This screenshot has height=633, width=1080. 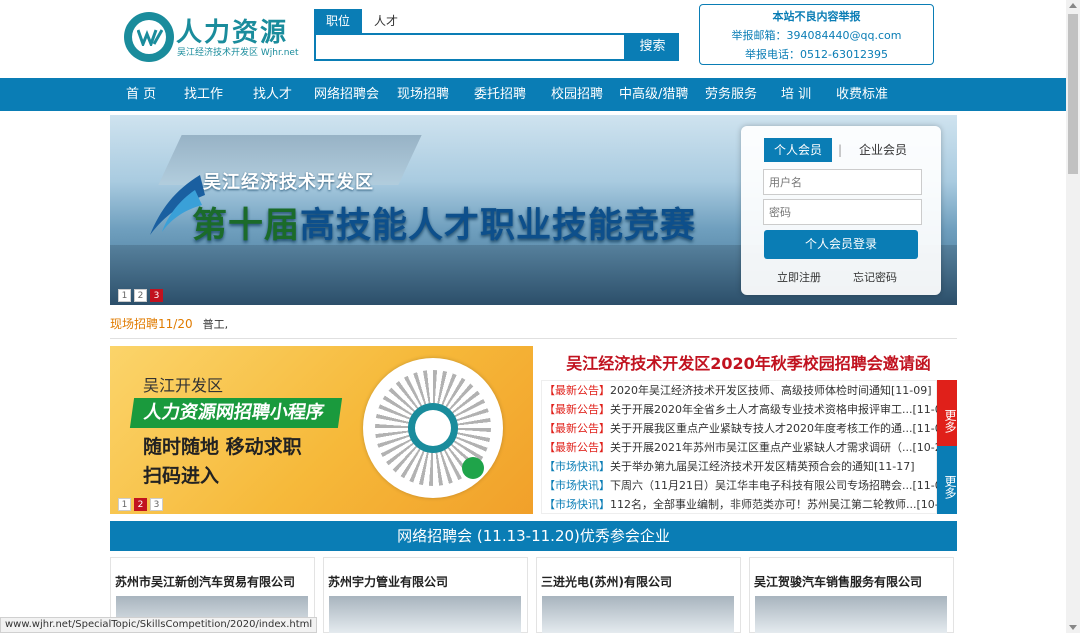 I want to click on company-name: 三进光电(苏州)有限公司, so click(x=606, y=581).